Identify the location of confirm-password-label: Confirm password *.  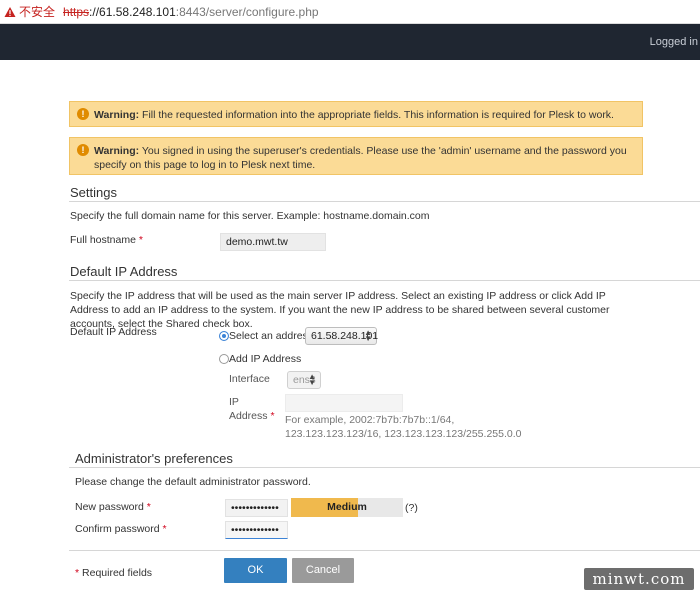
(121, 529).